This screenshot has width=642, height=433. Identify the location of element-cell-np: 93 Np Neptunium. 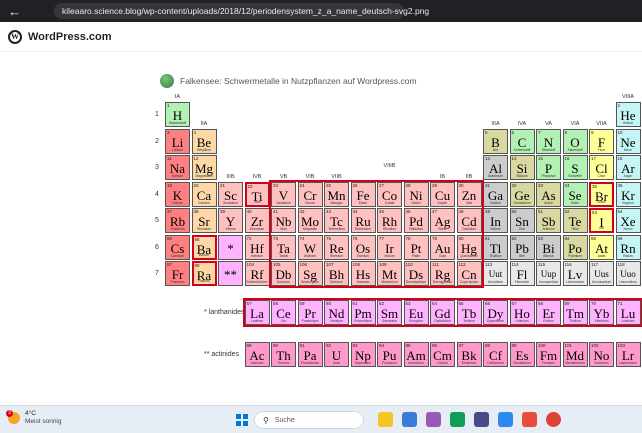
(363, 354).